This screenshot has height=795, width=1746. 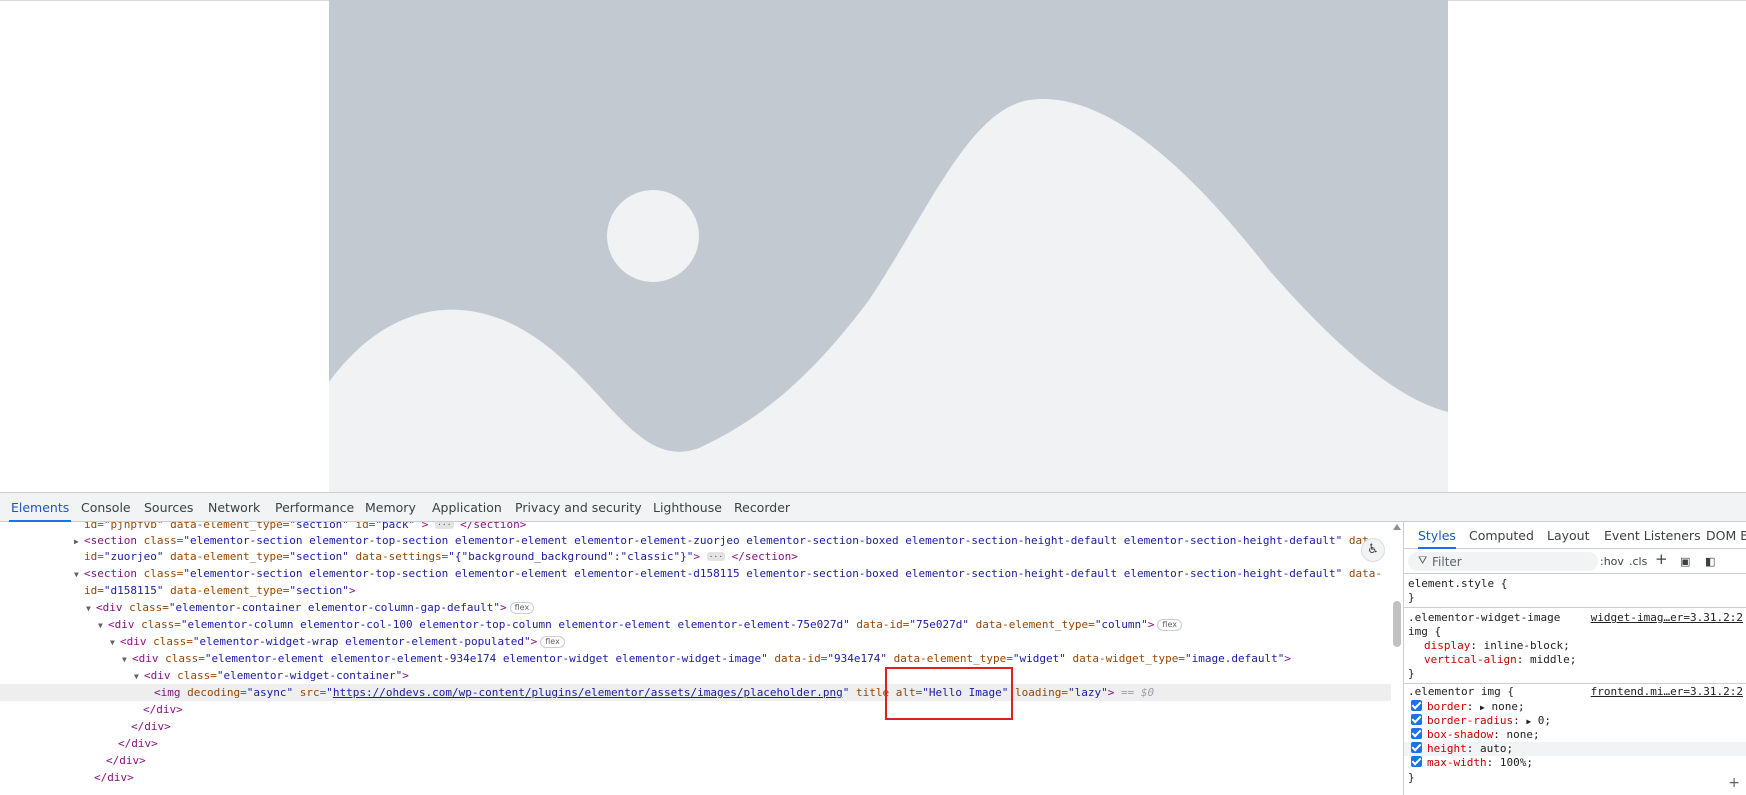 I want to click on scroll-up-icon, so click(x=1397, y=527).